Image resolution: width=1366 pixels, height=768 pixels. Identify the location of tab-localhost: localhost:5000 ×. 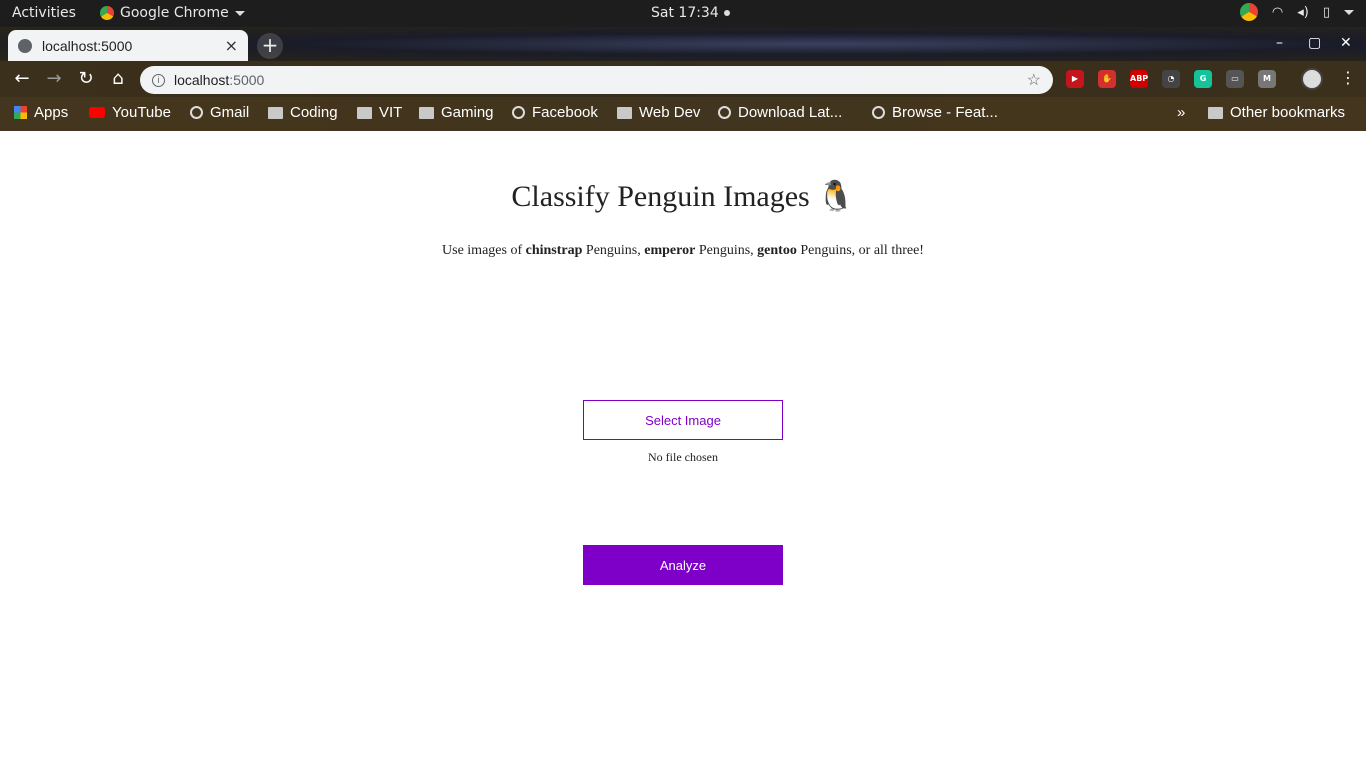
(128, 45).